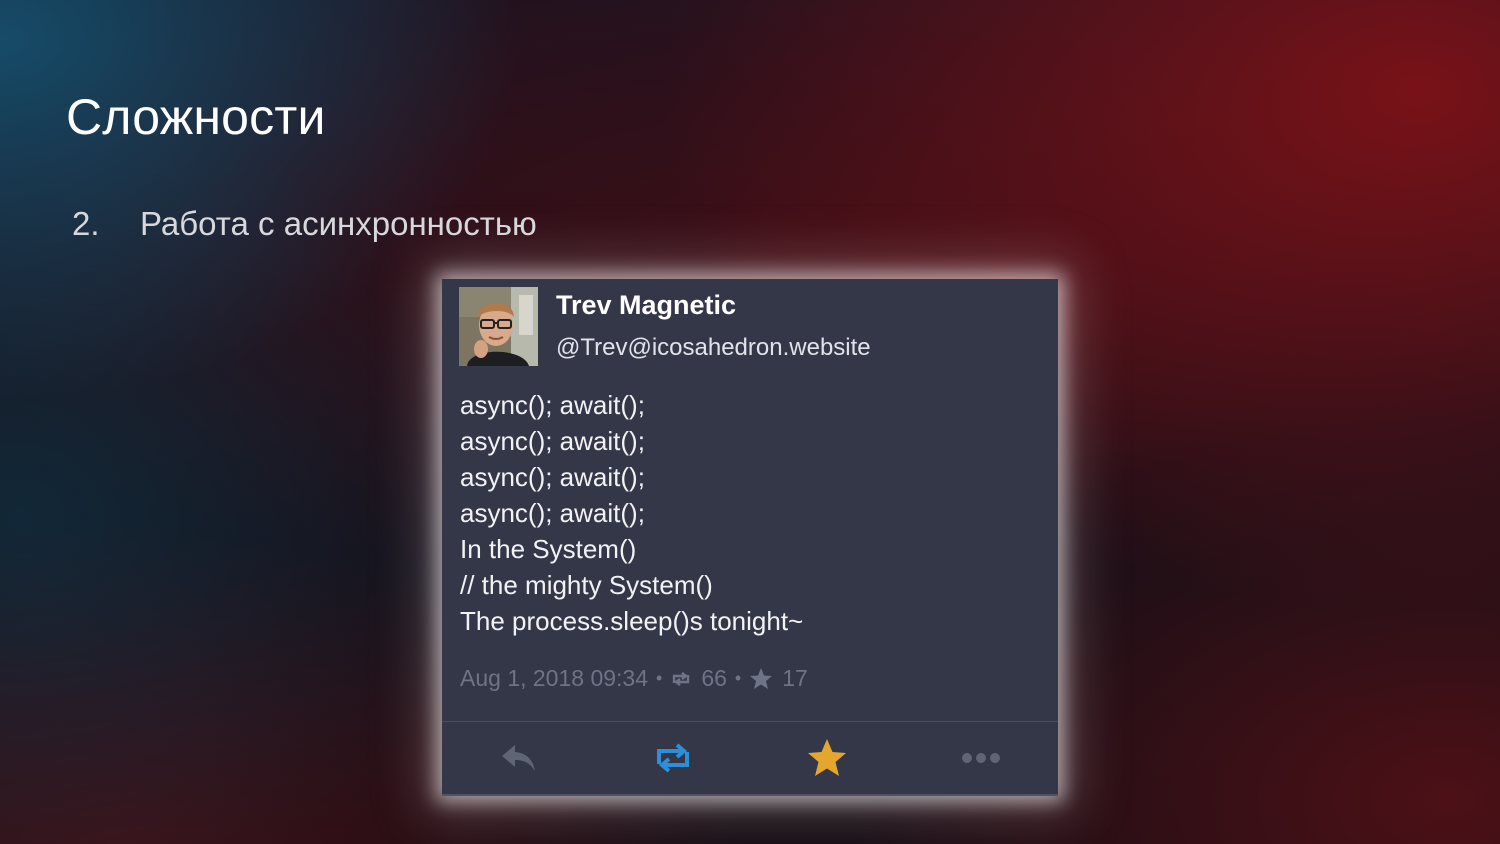 The width and height of the screenshot is (1500, 844). Describe the element at coordinates (750, 758) in the screenshot. I see `action-bar` at that location.